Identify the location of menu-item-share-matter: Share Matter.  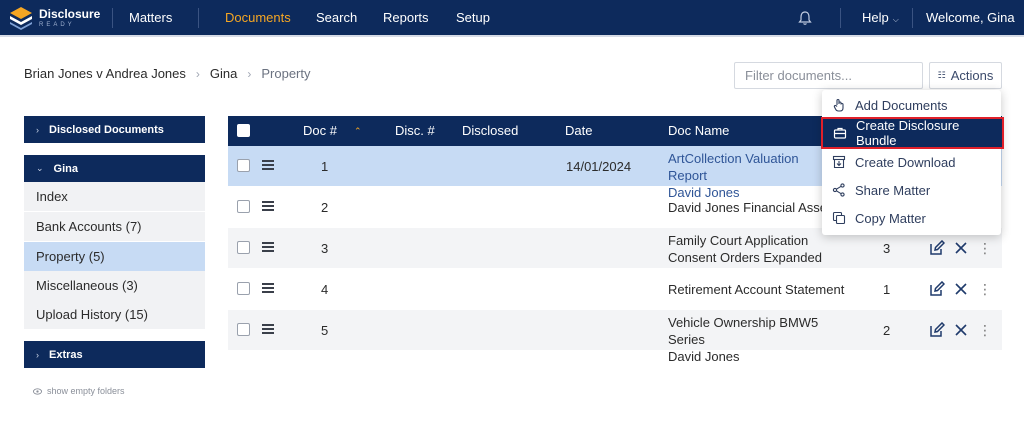
(911, 190).